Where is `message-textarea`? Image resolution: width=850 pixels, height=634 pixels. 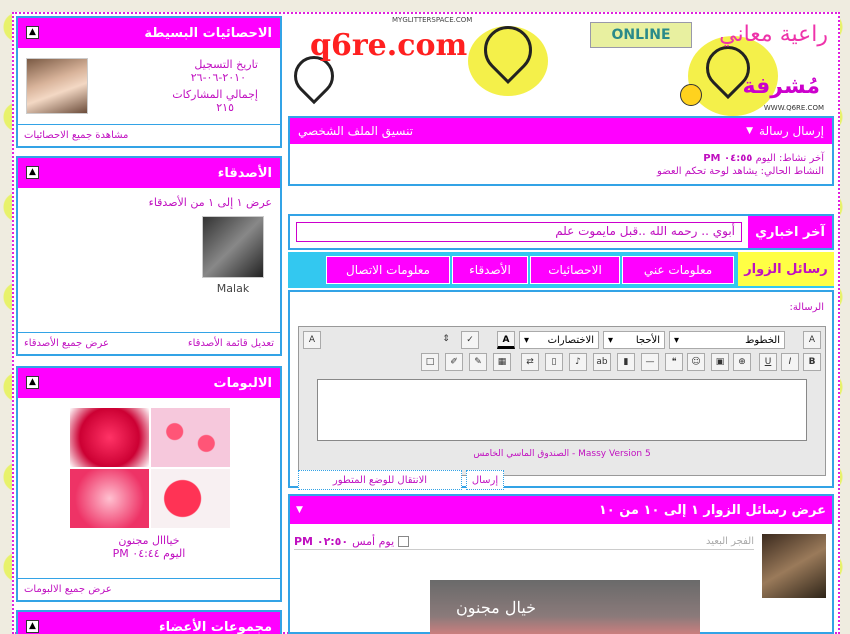 message-textarea is located at coordinates (562, 410).